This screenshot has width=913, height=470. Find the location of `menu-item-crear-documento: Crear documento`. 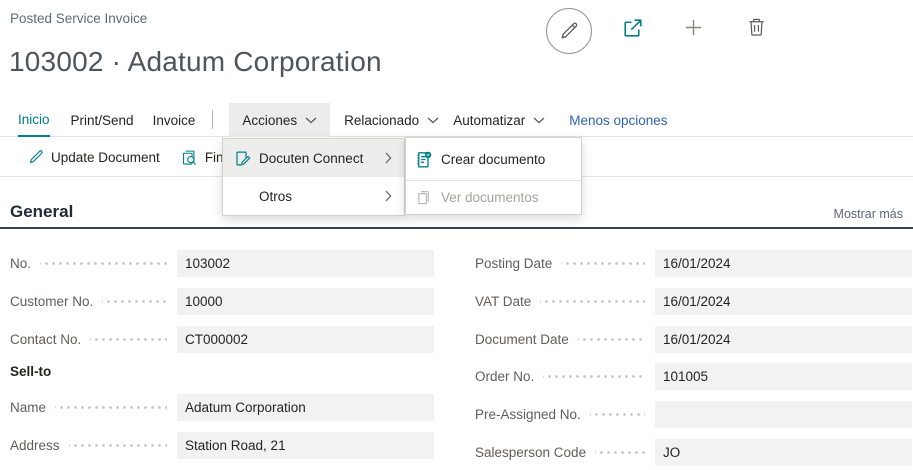

menu-item-crear-documento: Crear documento is located at coordinates (493, 159).